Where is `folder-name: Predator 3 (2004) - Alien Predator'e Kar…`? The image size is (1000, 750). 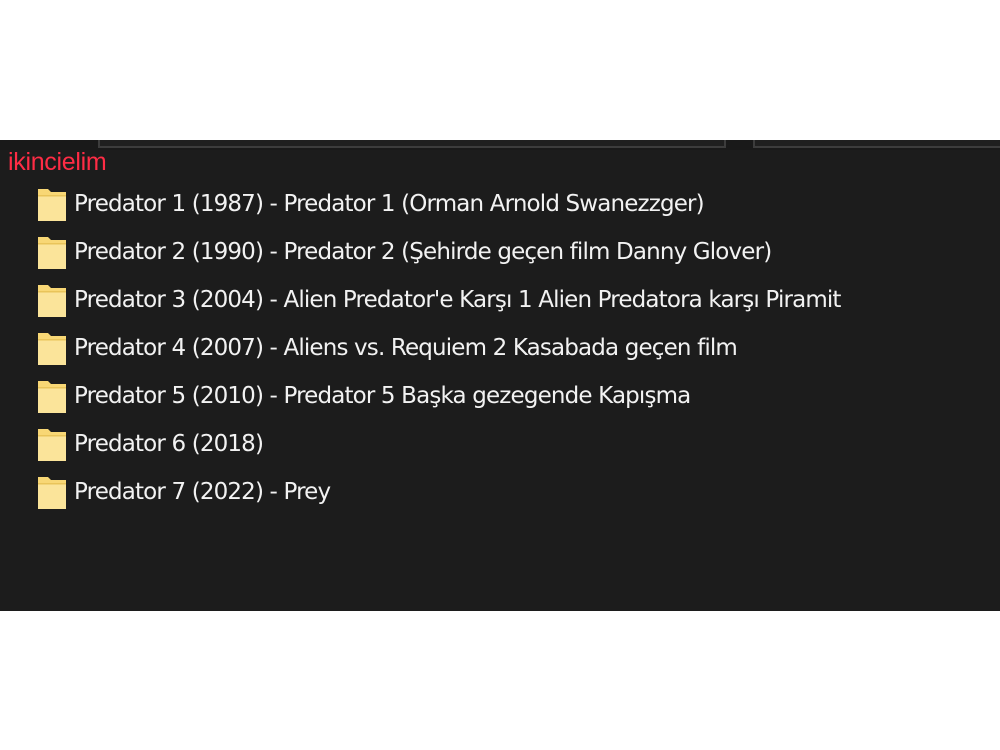 folder-name: Predator 3 (2004) - Alien Predator'e Kar… is located at coordinates (457, 300).